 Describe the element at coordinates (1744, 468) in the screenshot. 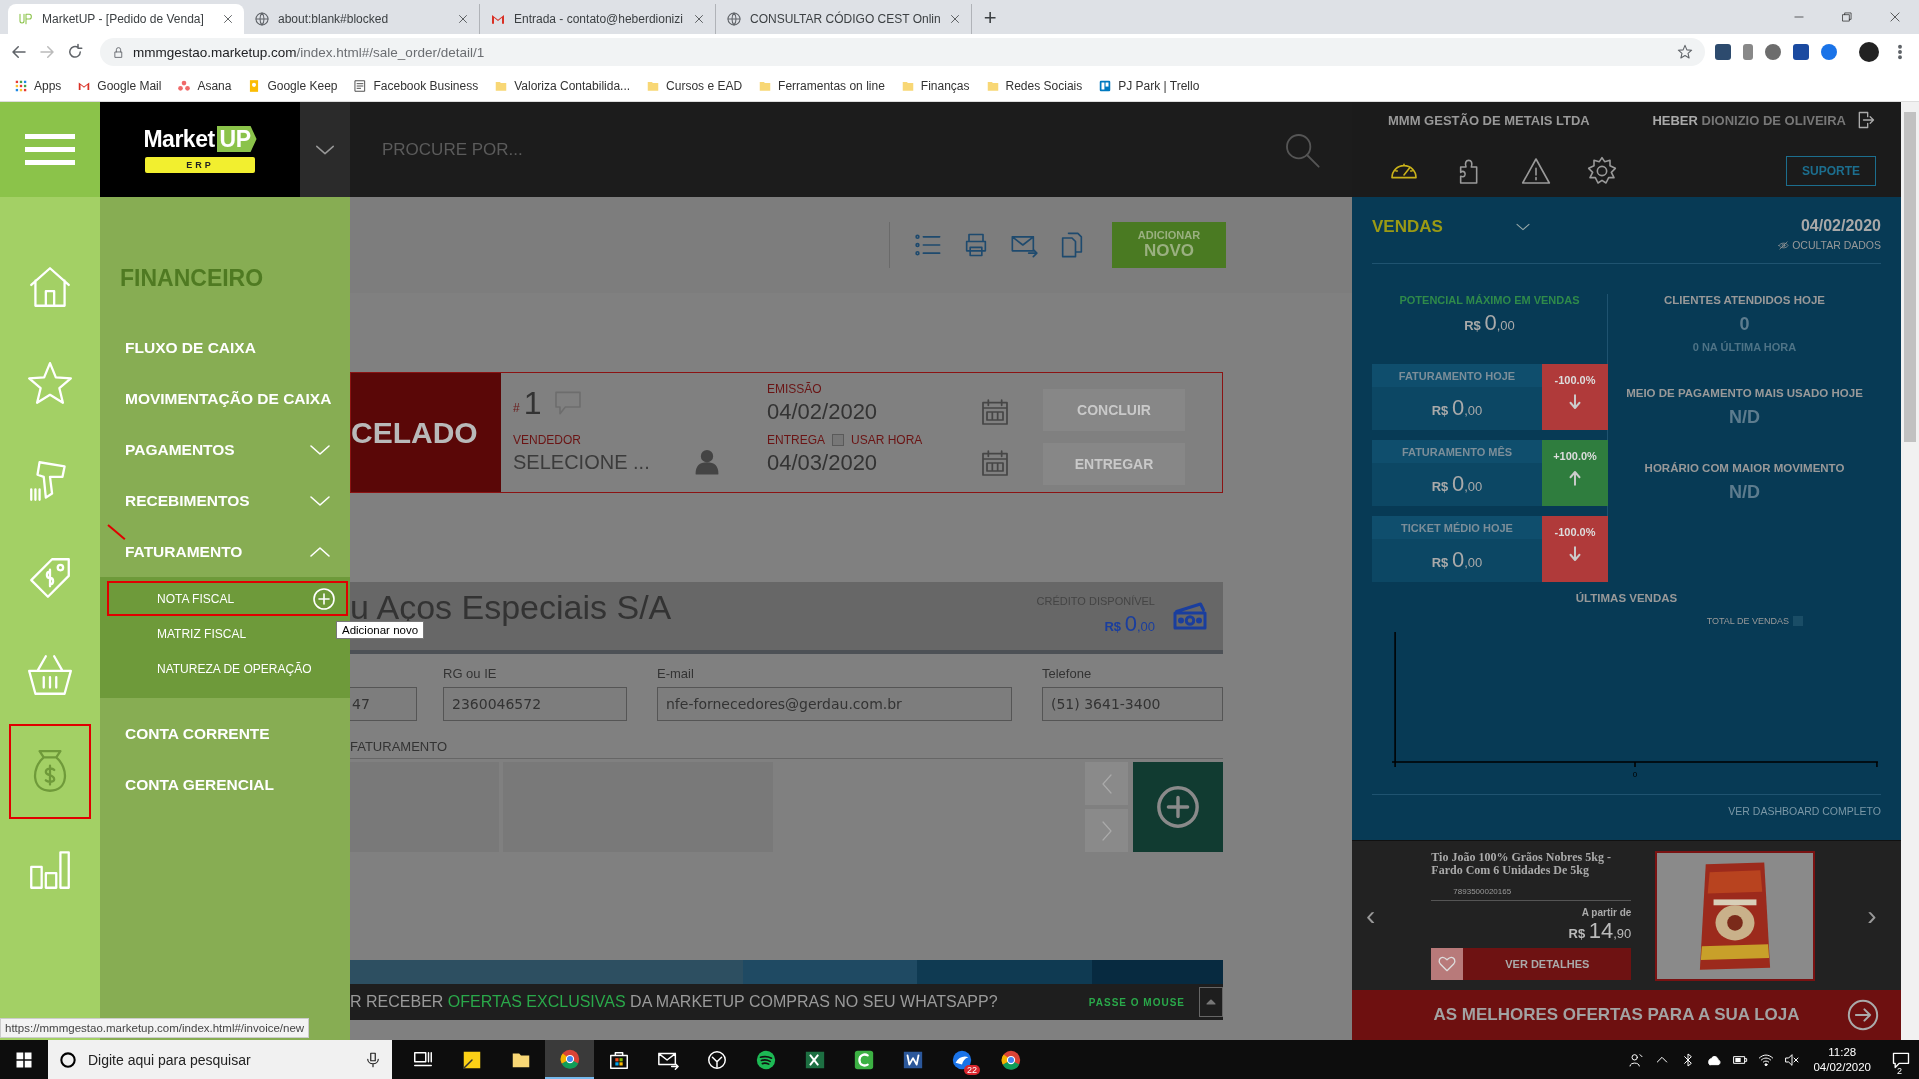

I see `stat-label: HORÁRIO COM MAIOR MOVIMENTO` at that location.